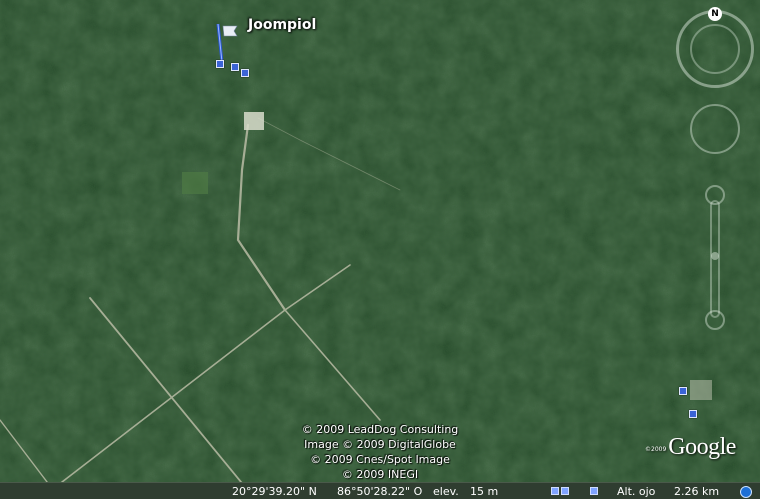 This screenshot has width=760, height=499. What do you see at coordinates (380, 474) in the screenshot?
I see `credit-line: © 2009 INEGI` at bounding box center [380, 474].